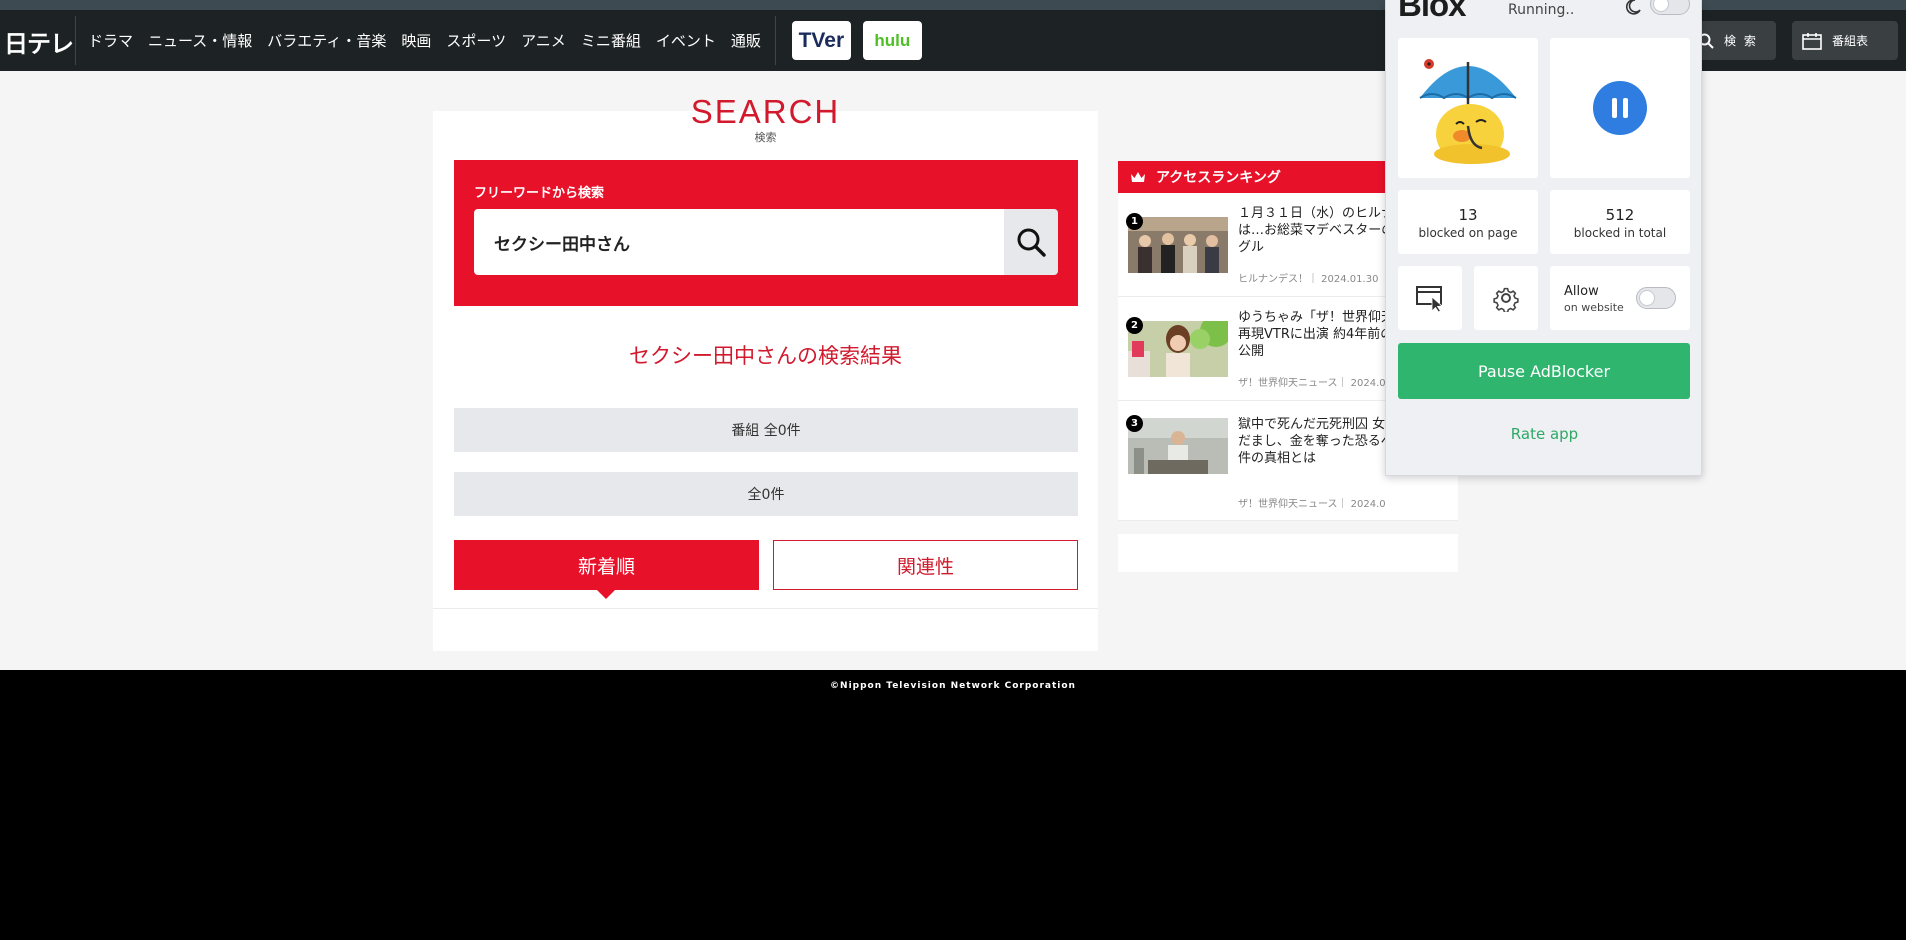  Describe the element at coordinates (1620, 215) in the screenshot. I see `blocked-total-count: 512` at that location.